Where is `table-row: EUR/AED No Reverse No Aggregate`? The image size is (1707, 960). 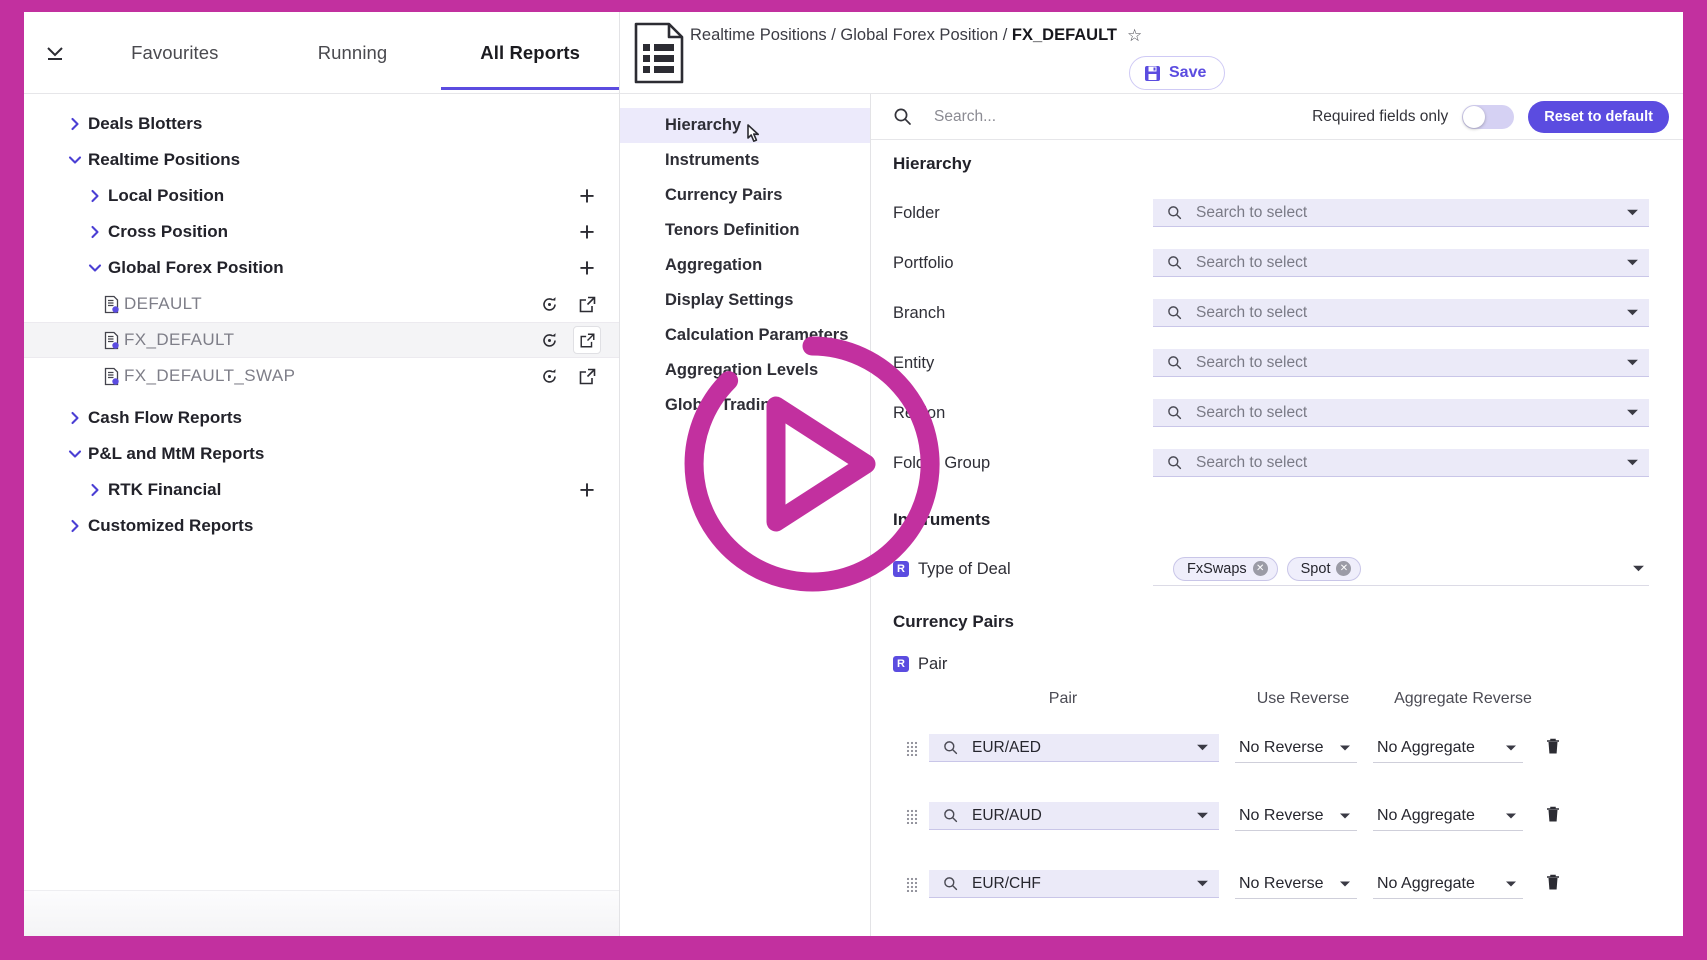 table-row: EUR/AED No Reverse No Aggregate is located at coordinates (1277, 748).